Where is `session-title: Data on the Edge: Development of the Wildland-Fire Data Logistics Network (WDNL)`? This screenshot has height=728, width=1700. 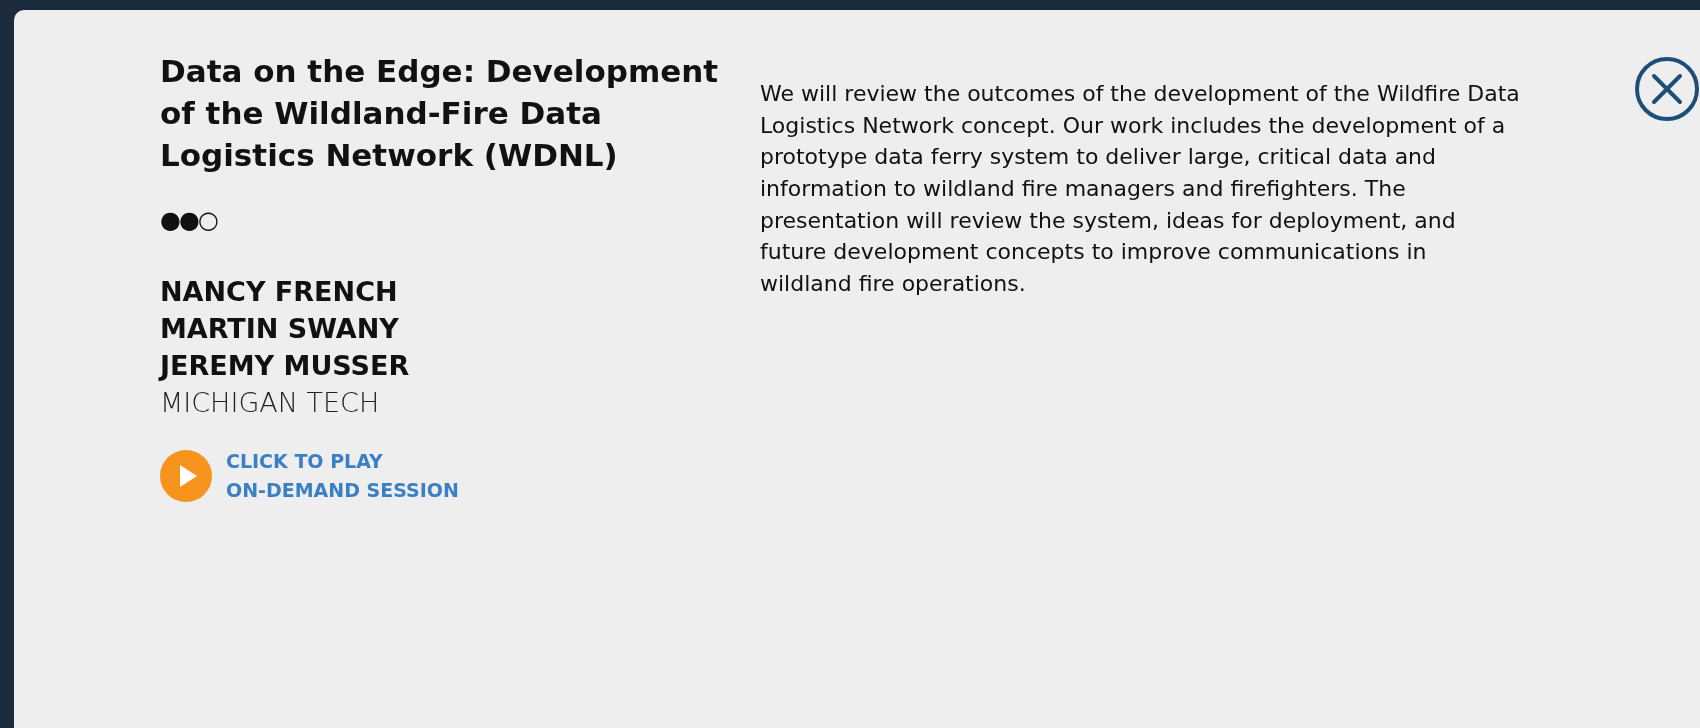 session-title: Data on the Edge: Development of the Wildland-Fire Data Logistics Network (WDNL) is located at coordinates (440, 114).